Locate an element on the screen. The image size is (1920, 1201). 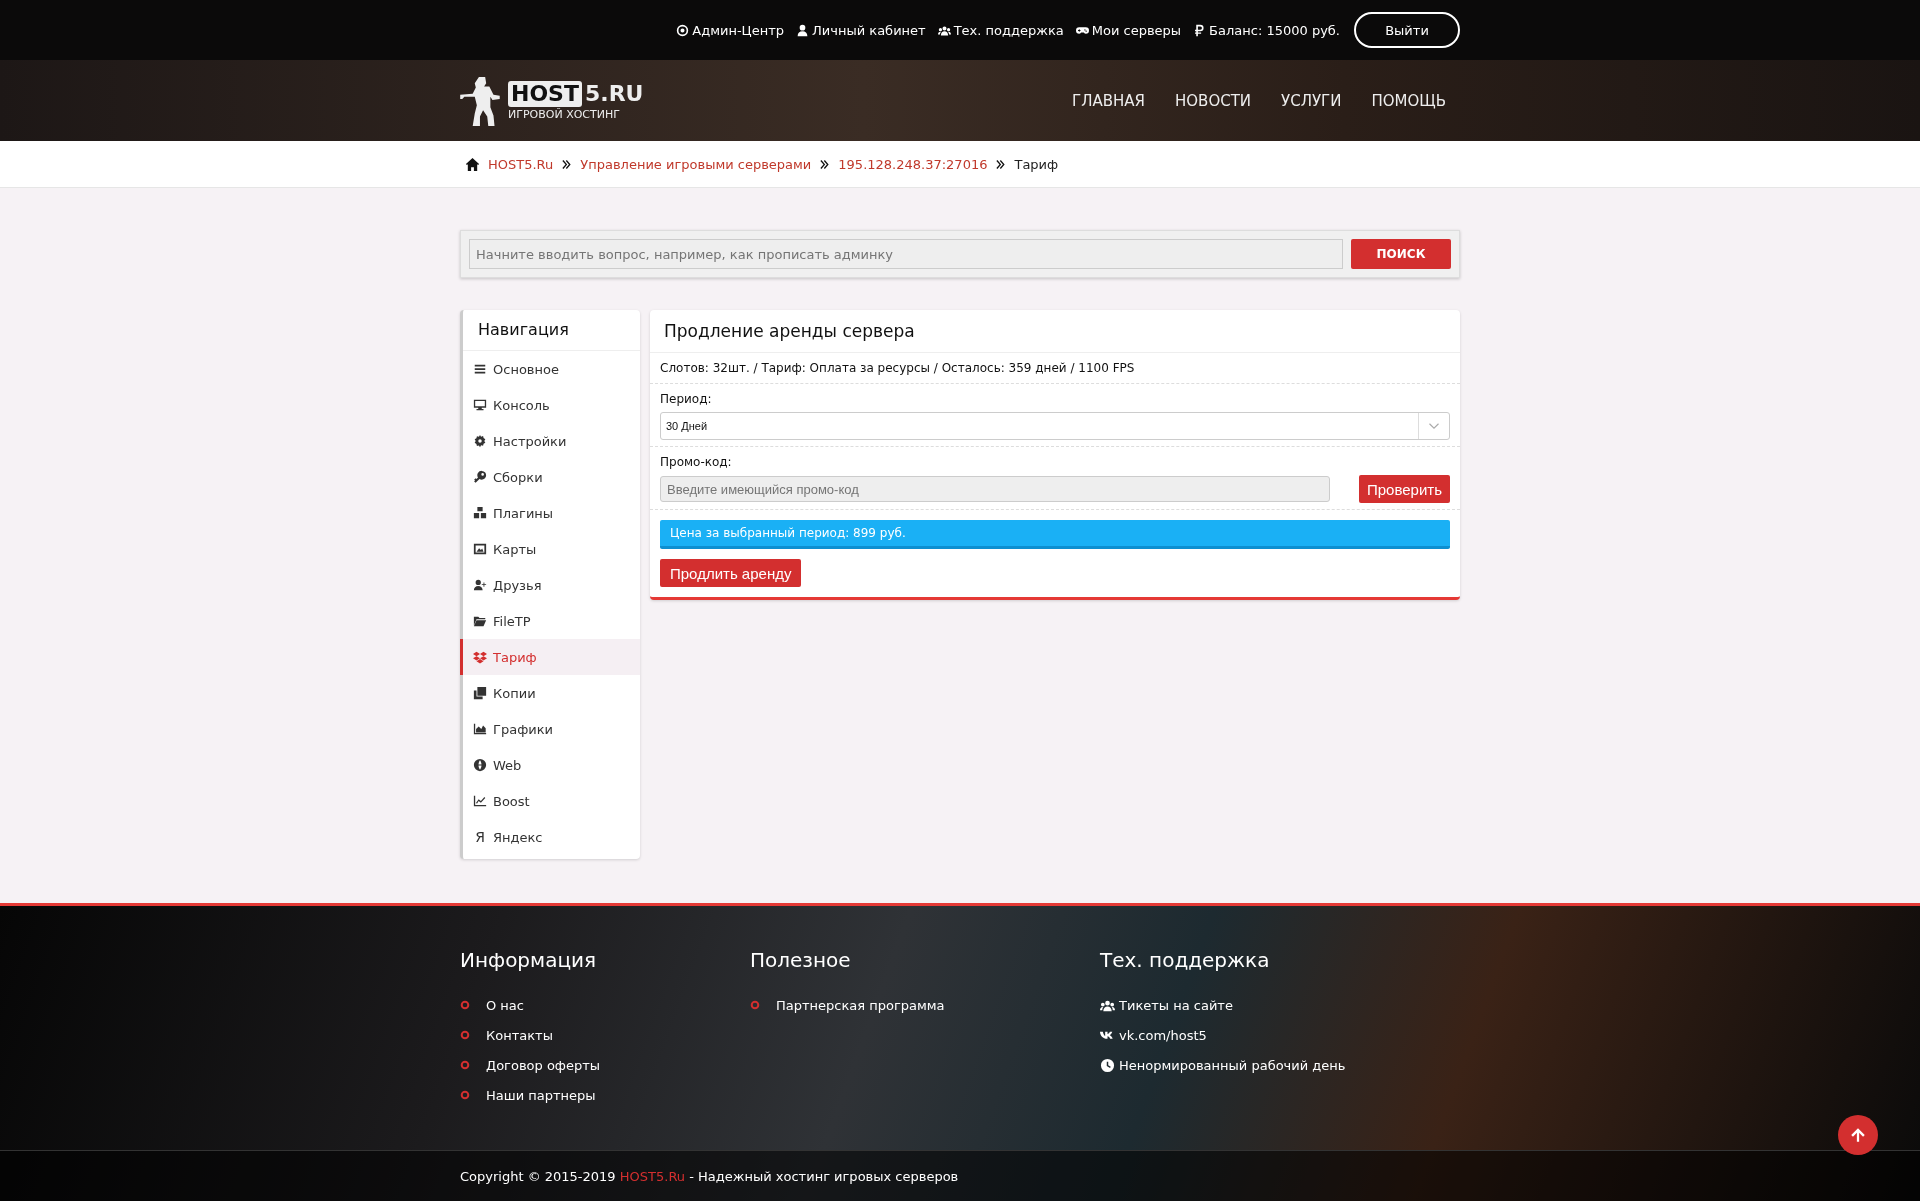
top-link: Баланс: 15000 руб. is located at coordinates (1266, 30).